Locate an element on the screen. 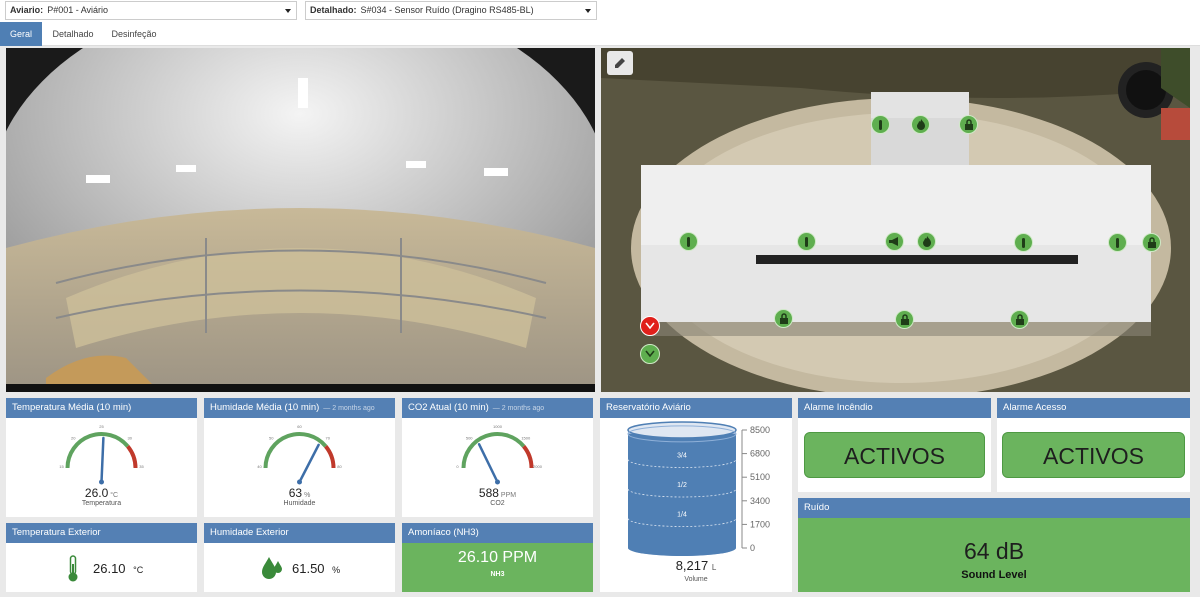 This screenshot has height=597, width=1200. gauge-tick-label: 70 is located at coordinates (328, 438).